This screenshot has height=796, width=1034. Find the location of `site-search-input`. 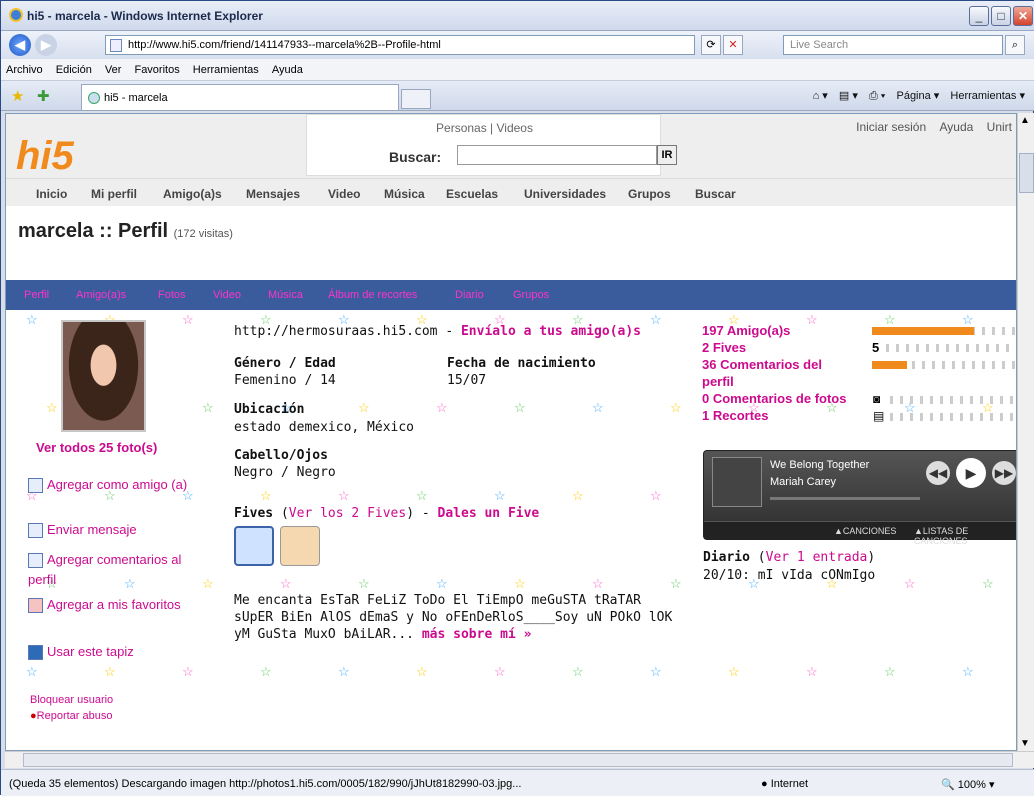

site-search-input is located at coordinates (557, 155).